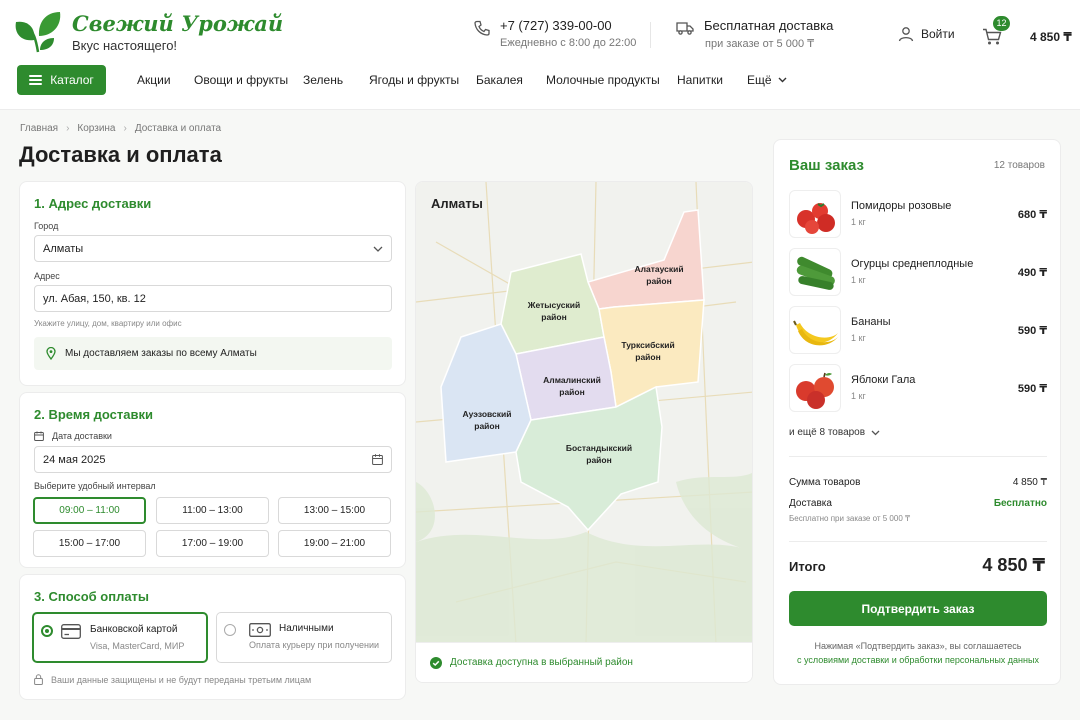 The width and height of the screenshot is (1080, 720). Describe the element at coordinates (603, 80) in the screenshot. I see `nav-item-dairy: Молочные продукты` at that location.